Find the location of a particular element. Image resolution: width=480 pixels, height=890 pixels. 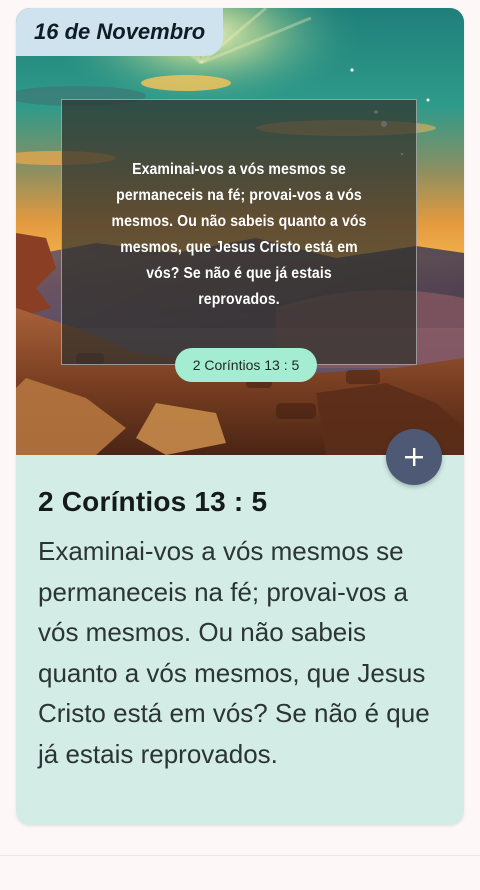

verse-reference: 2 Coríntios 13 : 5 is located at coordinates (153, 501).